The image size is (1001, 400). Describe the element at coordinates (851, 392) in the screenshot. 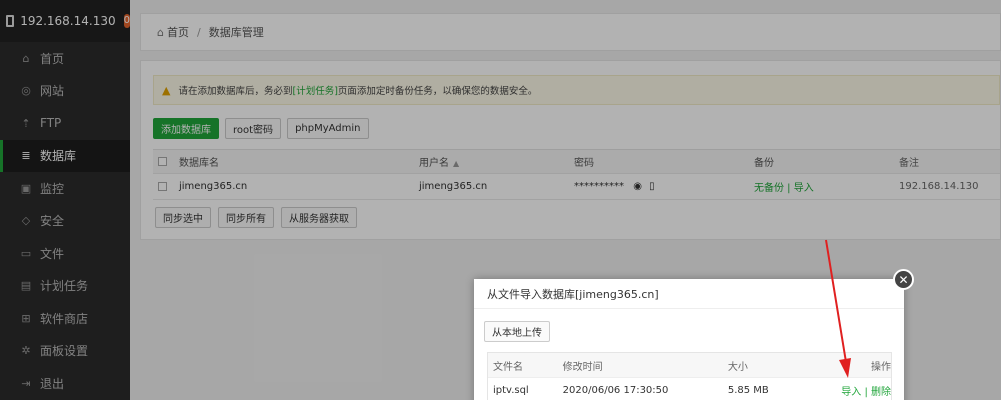

I see `import-file-link: 导入` at that location.